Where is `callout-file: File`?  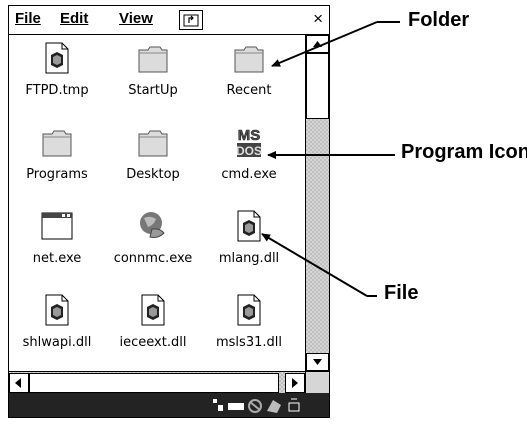
callout-file: File is located at coordinates (401, 293).